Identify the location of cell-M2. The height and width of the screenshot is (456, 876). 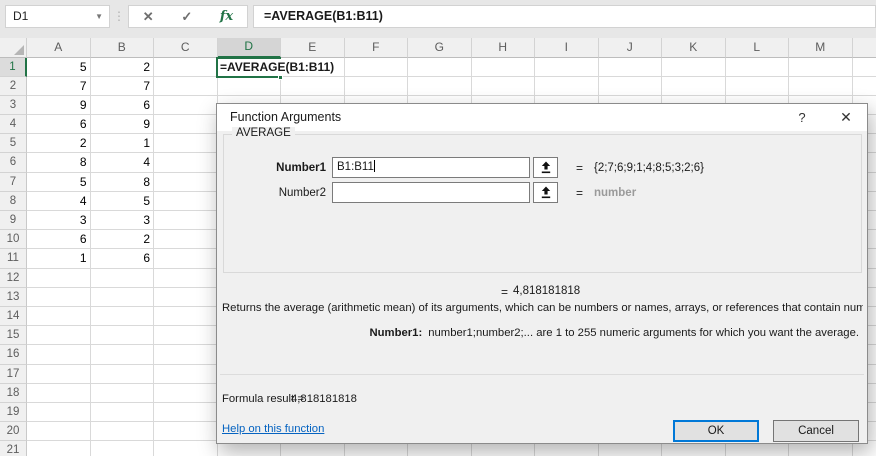
(821, 86).